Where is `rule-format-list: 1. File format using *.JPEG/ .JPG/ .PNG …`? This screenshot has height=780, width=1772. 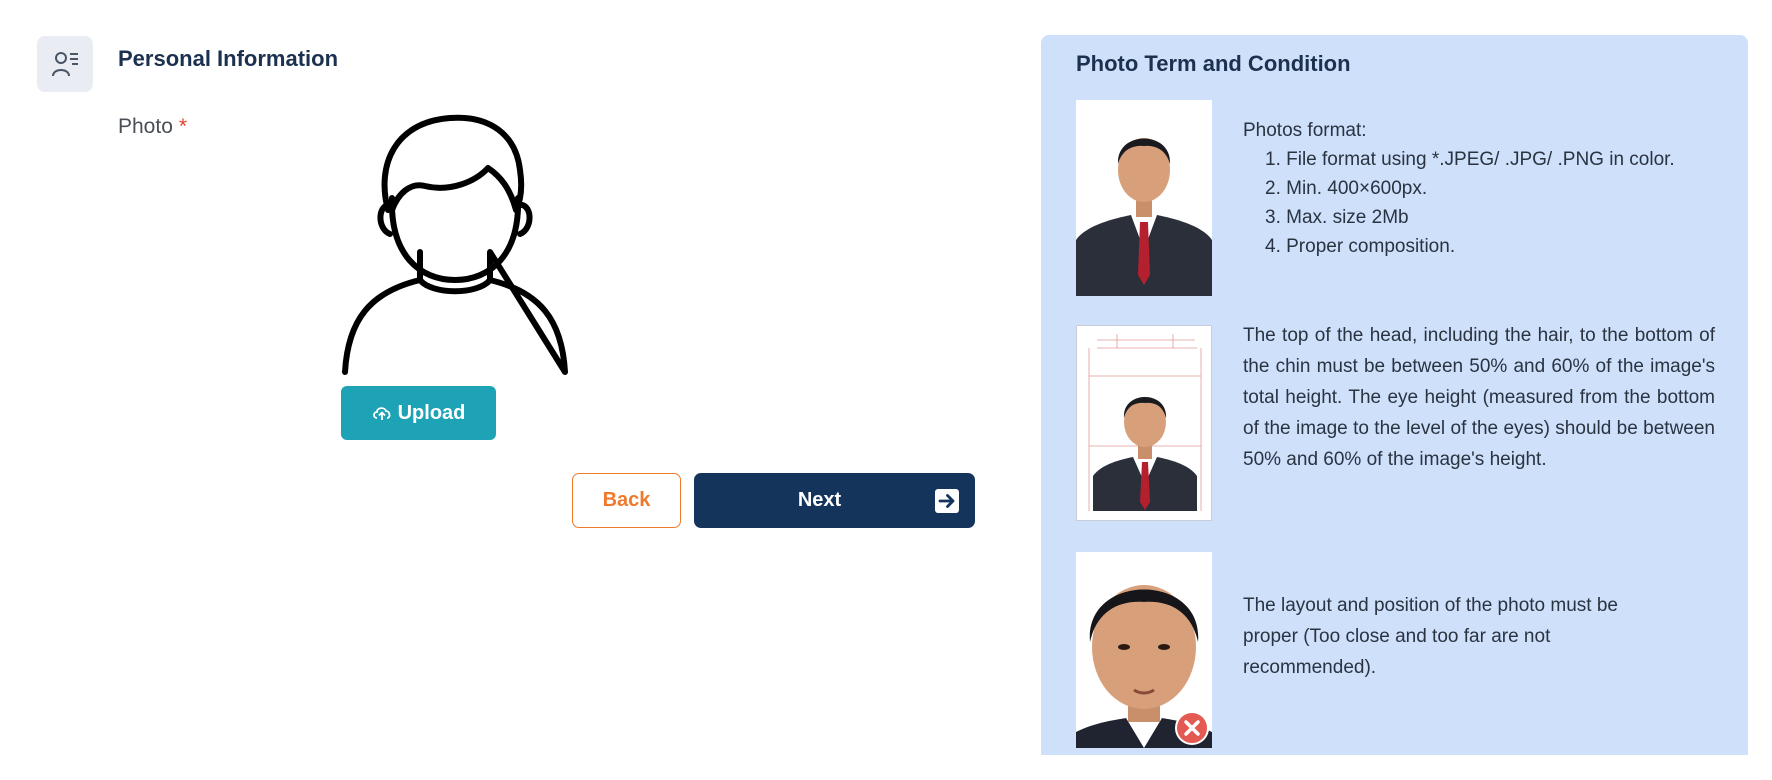
rule-format-list: 1. File format using *.JPEG/ .JPG/ .PNG … is located at coordinates (1478, 203).